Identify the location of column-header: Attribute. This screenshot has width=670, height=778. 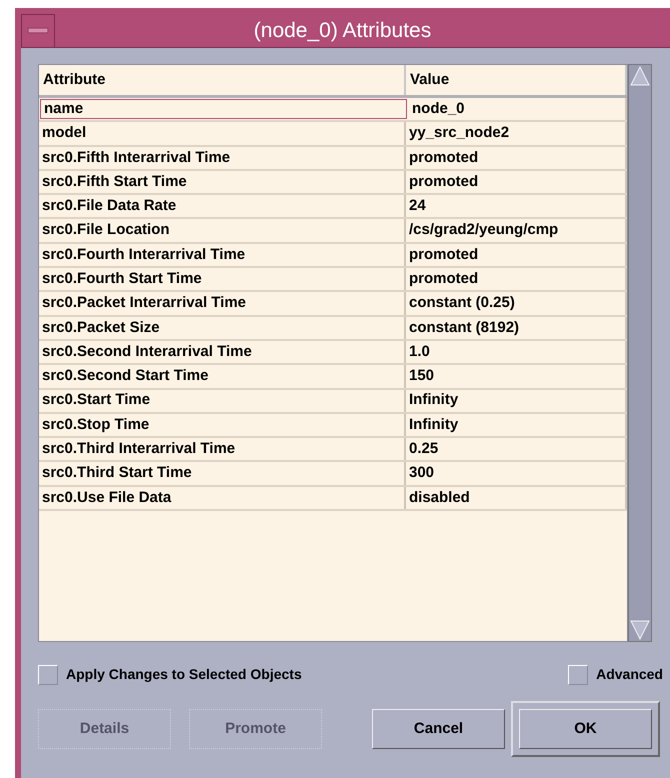
(222, 80).